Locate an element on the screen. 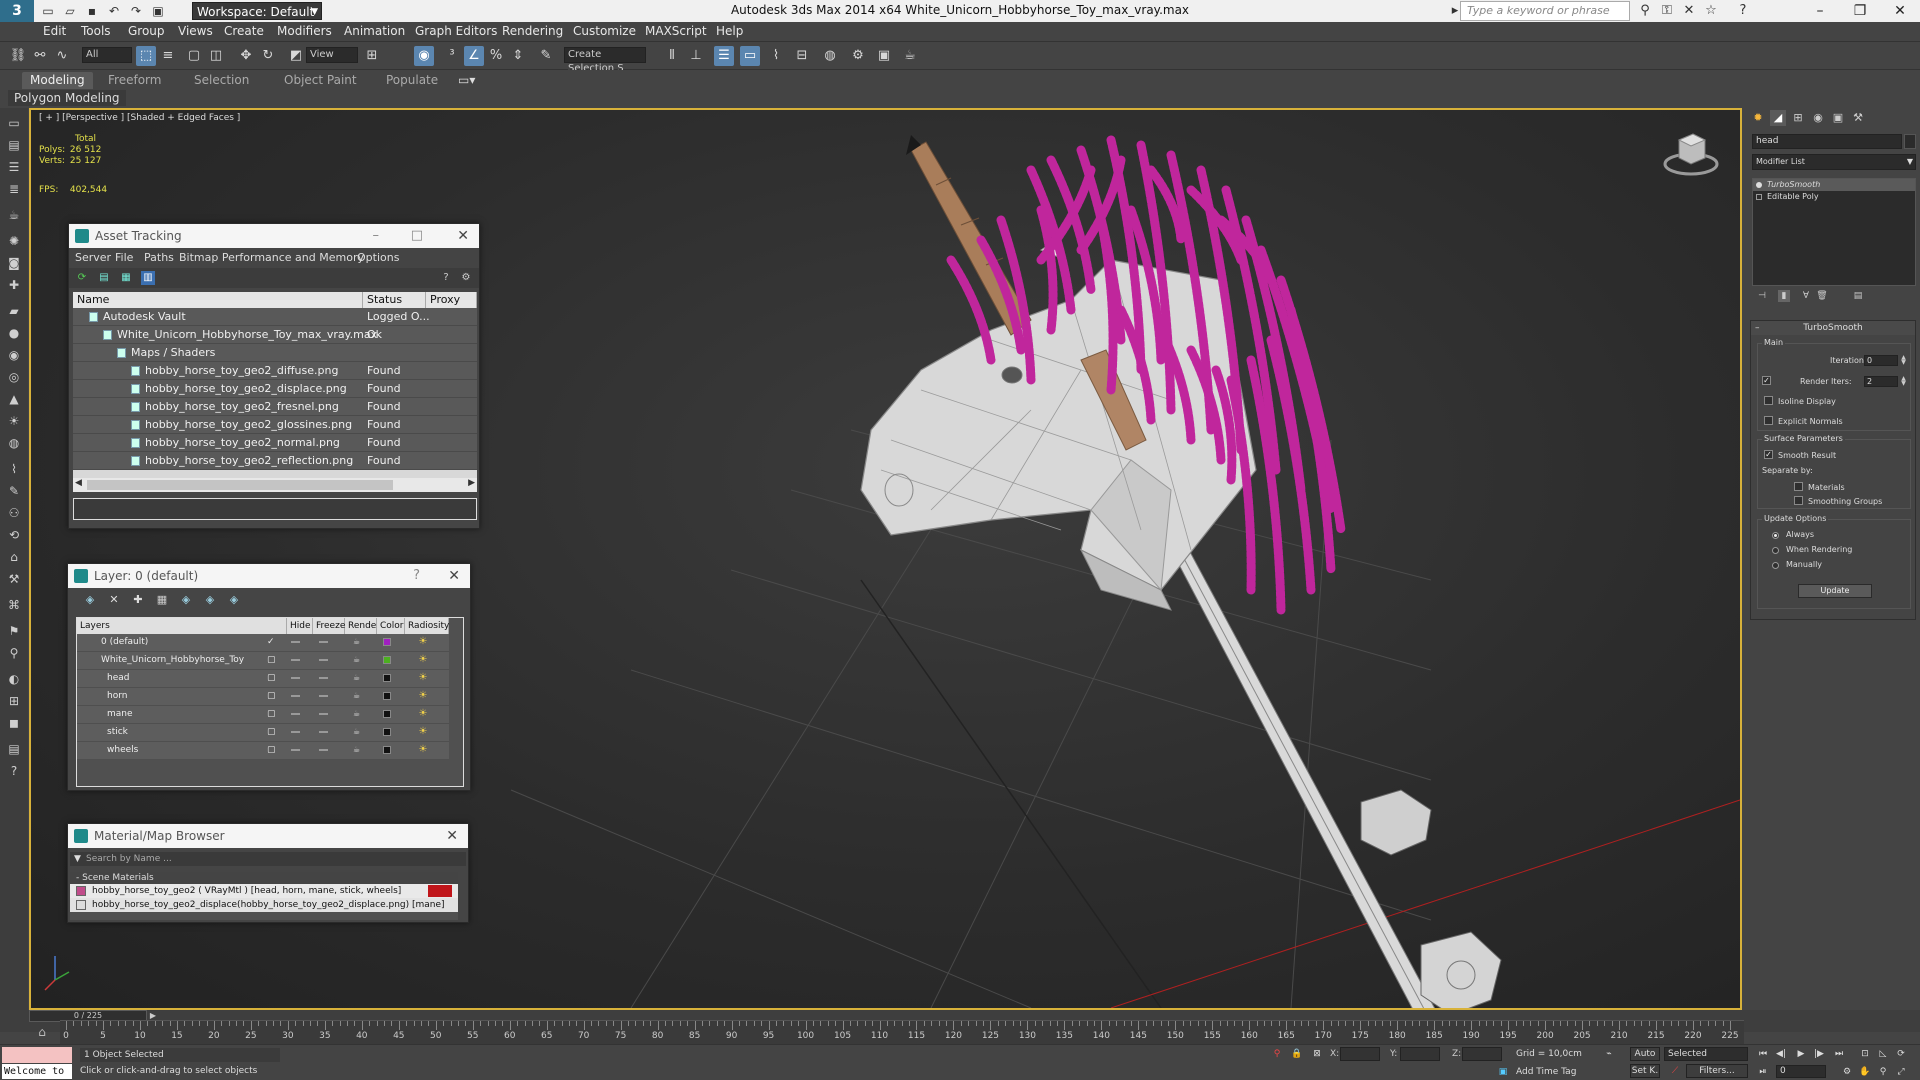 The image size is (1920, 1080). asset-row: hobby_horse_toy_geo2_fresnel.png Found is located at coordinates (275, 407).